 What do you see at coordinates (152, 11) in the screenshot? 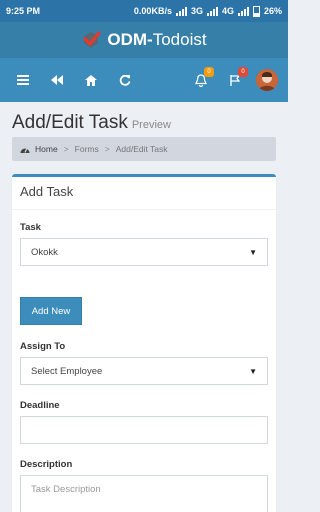
I see `status-speed: 0.00KB/s` at bounding box center [152, 11].